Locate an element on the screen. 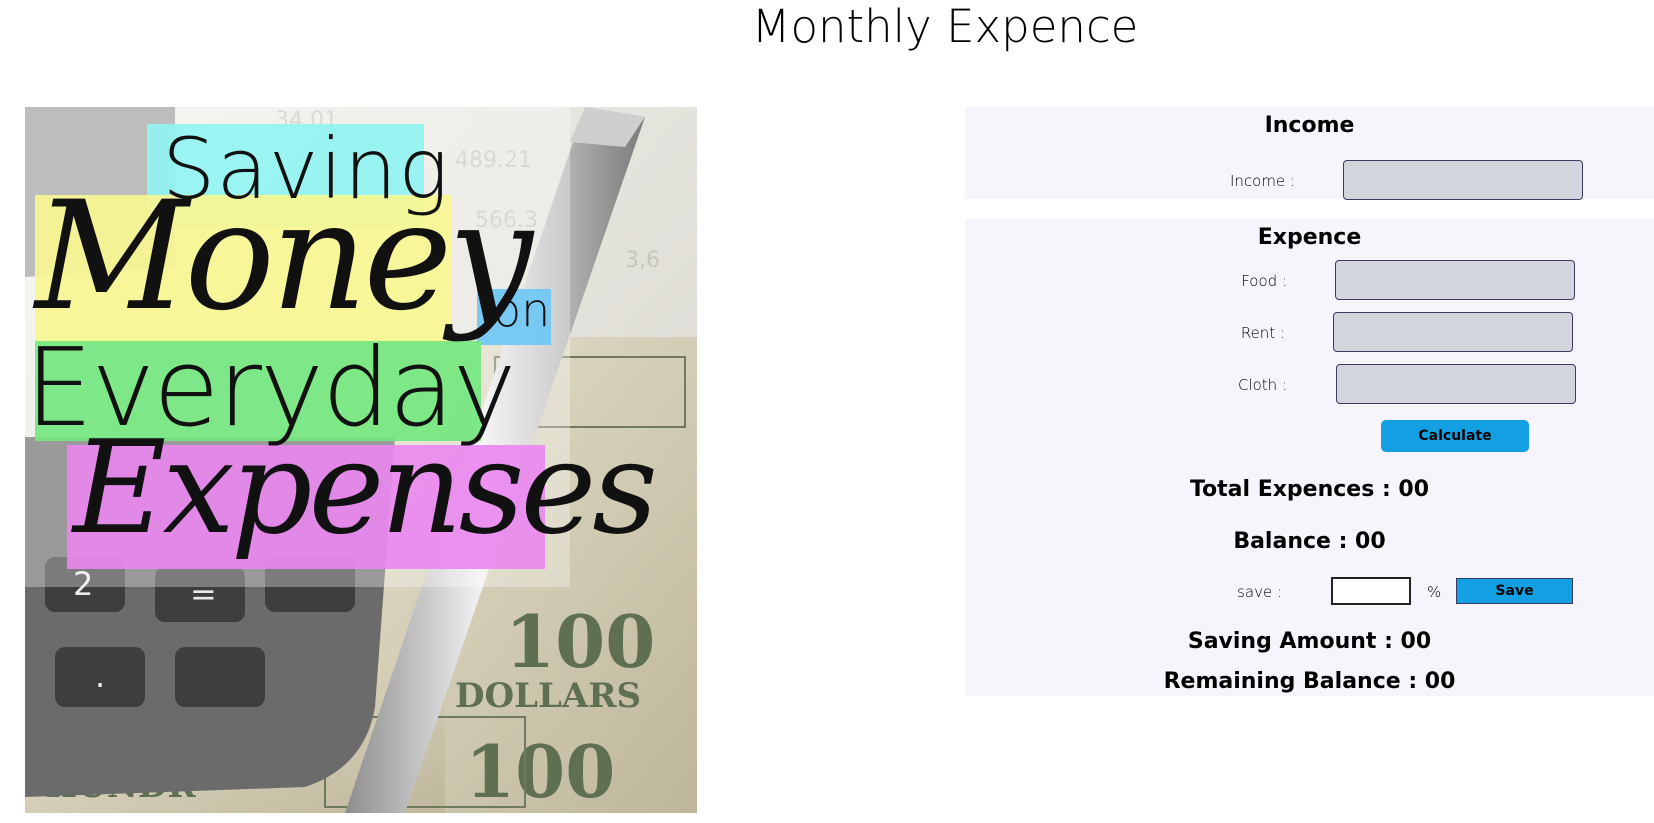 Image resolution: width=1654 pixels, height=823 pixels. saving-amount-text: Saving Amount : 00 is located at coordinates (1309, 641).